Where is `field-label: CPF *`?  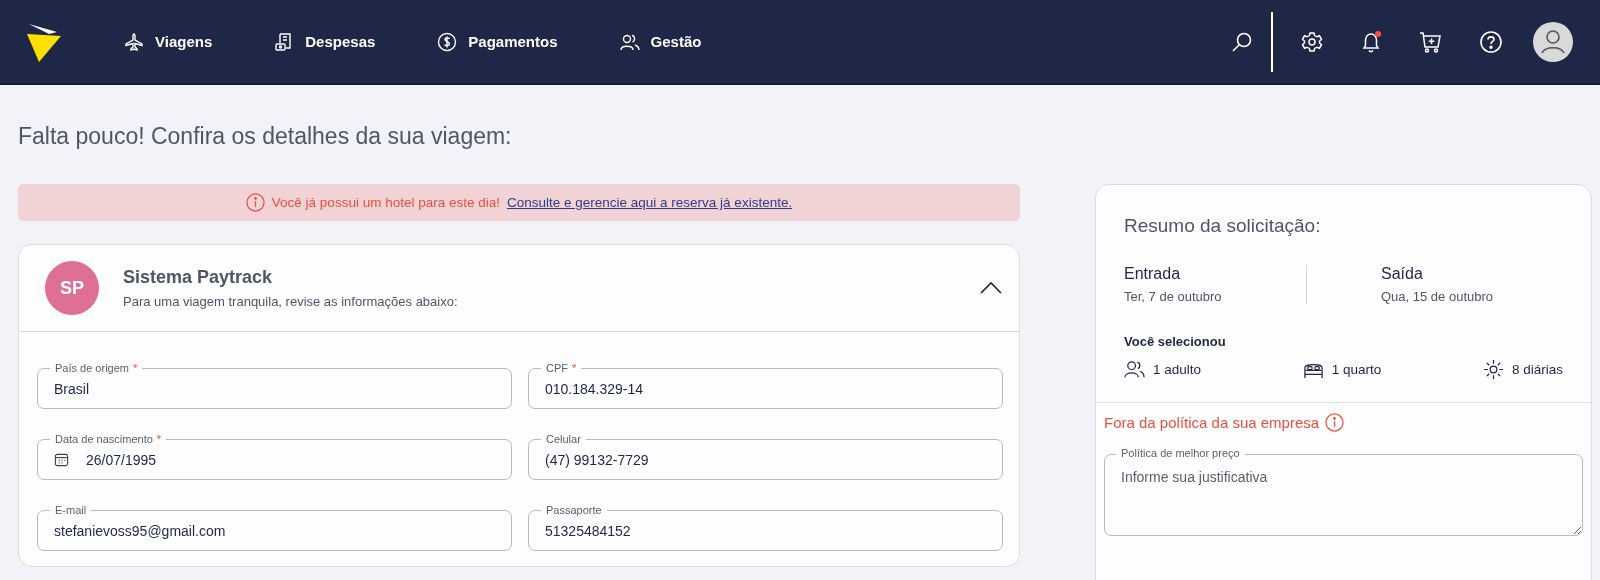
field-label: CPF * is located at coordinates (561, 368).